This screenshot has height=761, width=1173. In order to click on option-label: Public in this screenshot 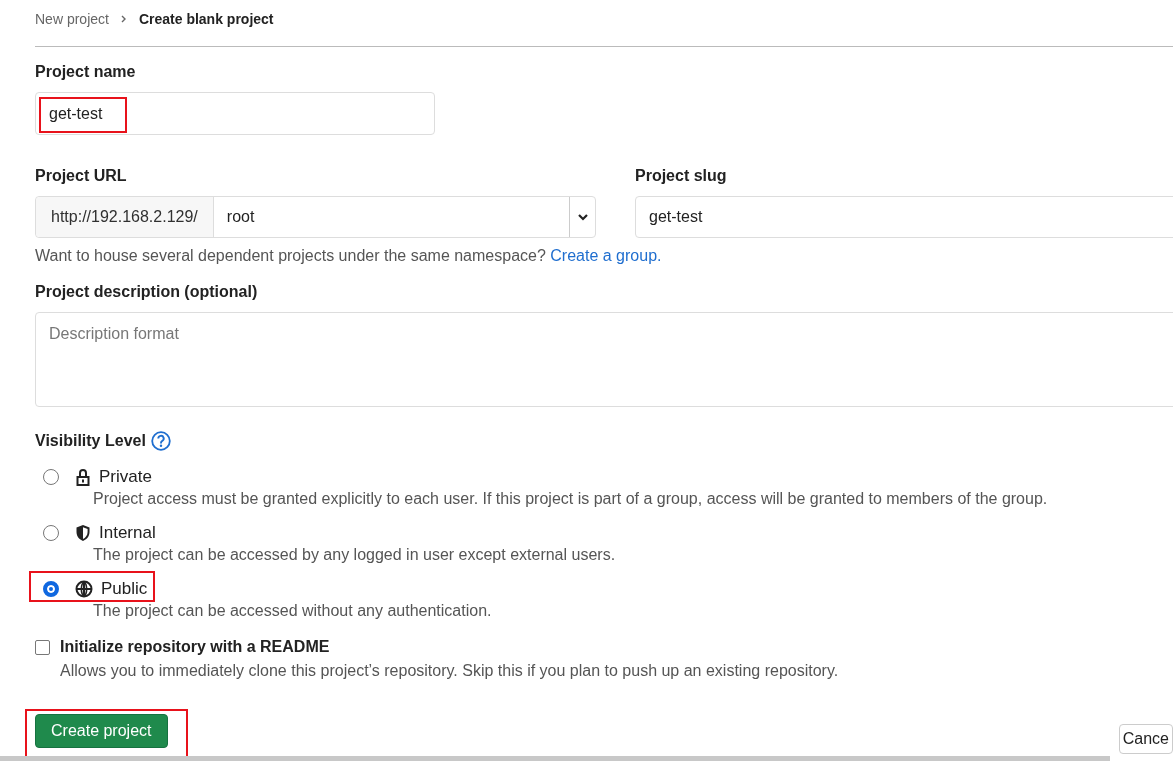, I will do `click(124, 589)`.